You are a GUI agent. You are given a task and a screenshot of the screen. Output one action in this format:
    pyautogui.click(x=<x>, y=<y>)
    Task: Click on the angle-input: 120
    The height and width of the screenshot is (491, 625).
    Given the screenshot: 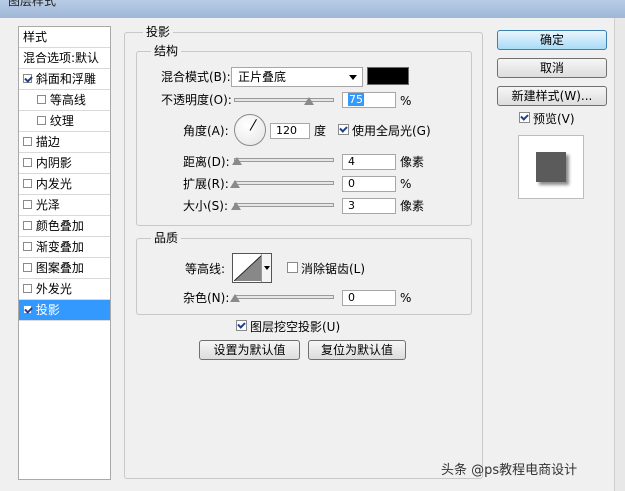 What is the action you would take?
    pyautogui.click(x=290, y=131)
    